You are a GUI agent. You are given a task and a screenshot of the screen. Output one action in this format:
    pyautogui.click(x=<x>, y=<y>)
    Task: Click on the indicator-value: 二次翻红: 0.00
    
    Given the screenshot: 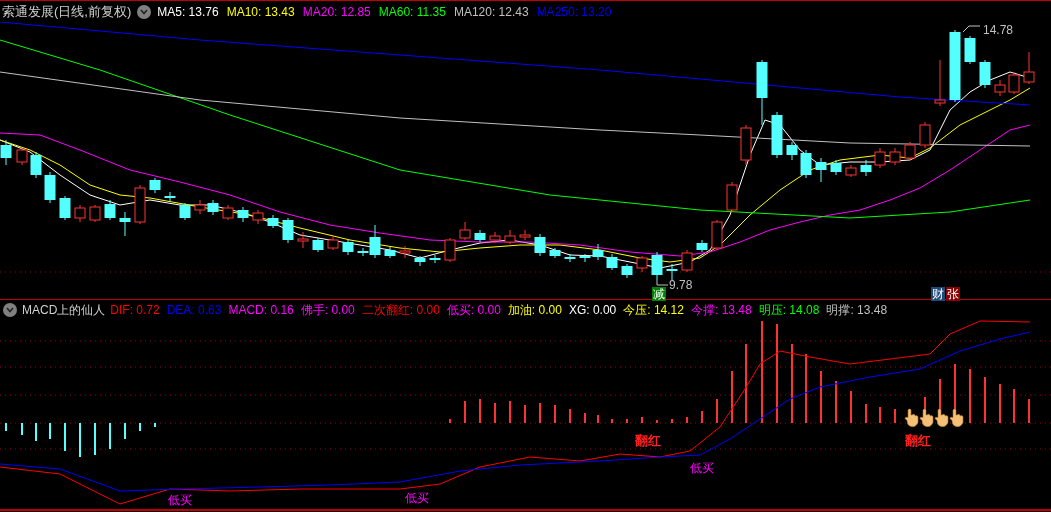 What is the action you would take?
    pyautogui.click(x=400, y=310)
    